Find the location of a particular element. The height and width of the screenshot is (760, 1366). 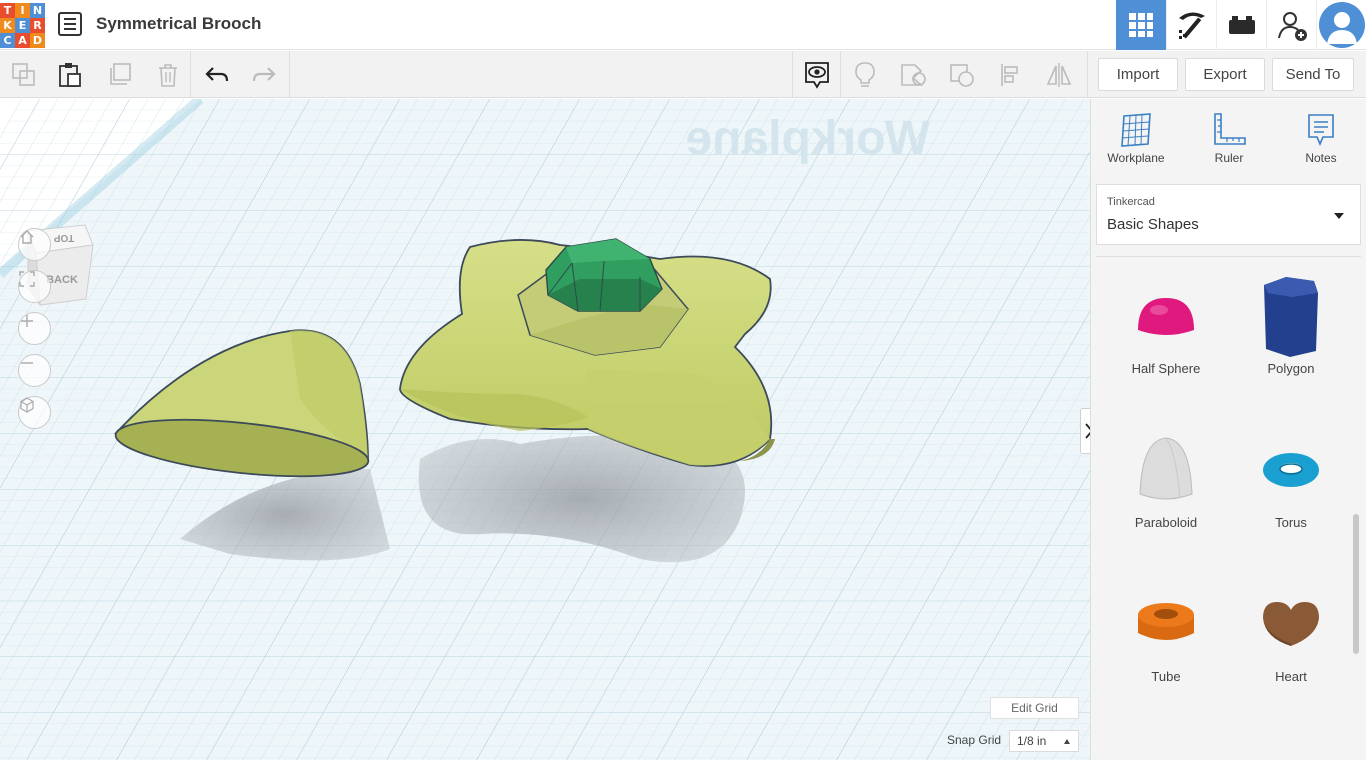

redo-icon is located at coordinates (264, 74).